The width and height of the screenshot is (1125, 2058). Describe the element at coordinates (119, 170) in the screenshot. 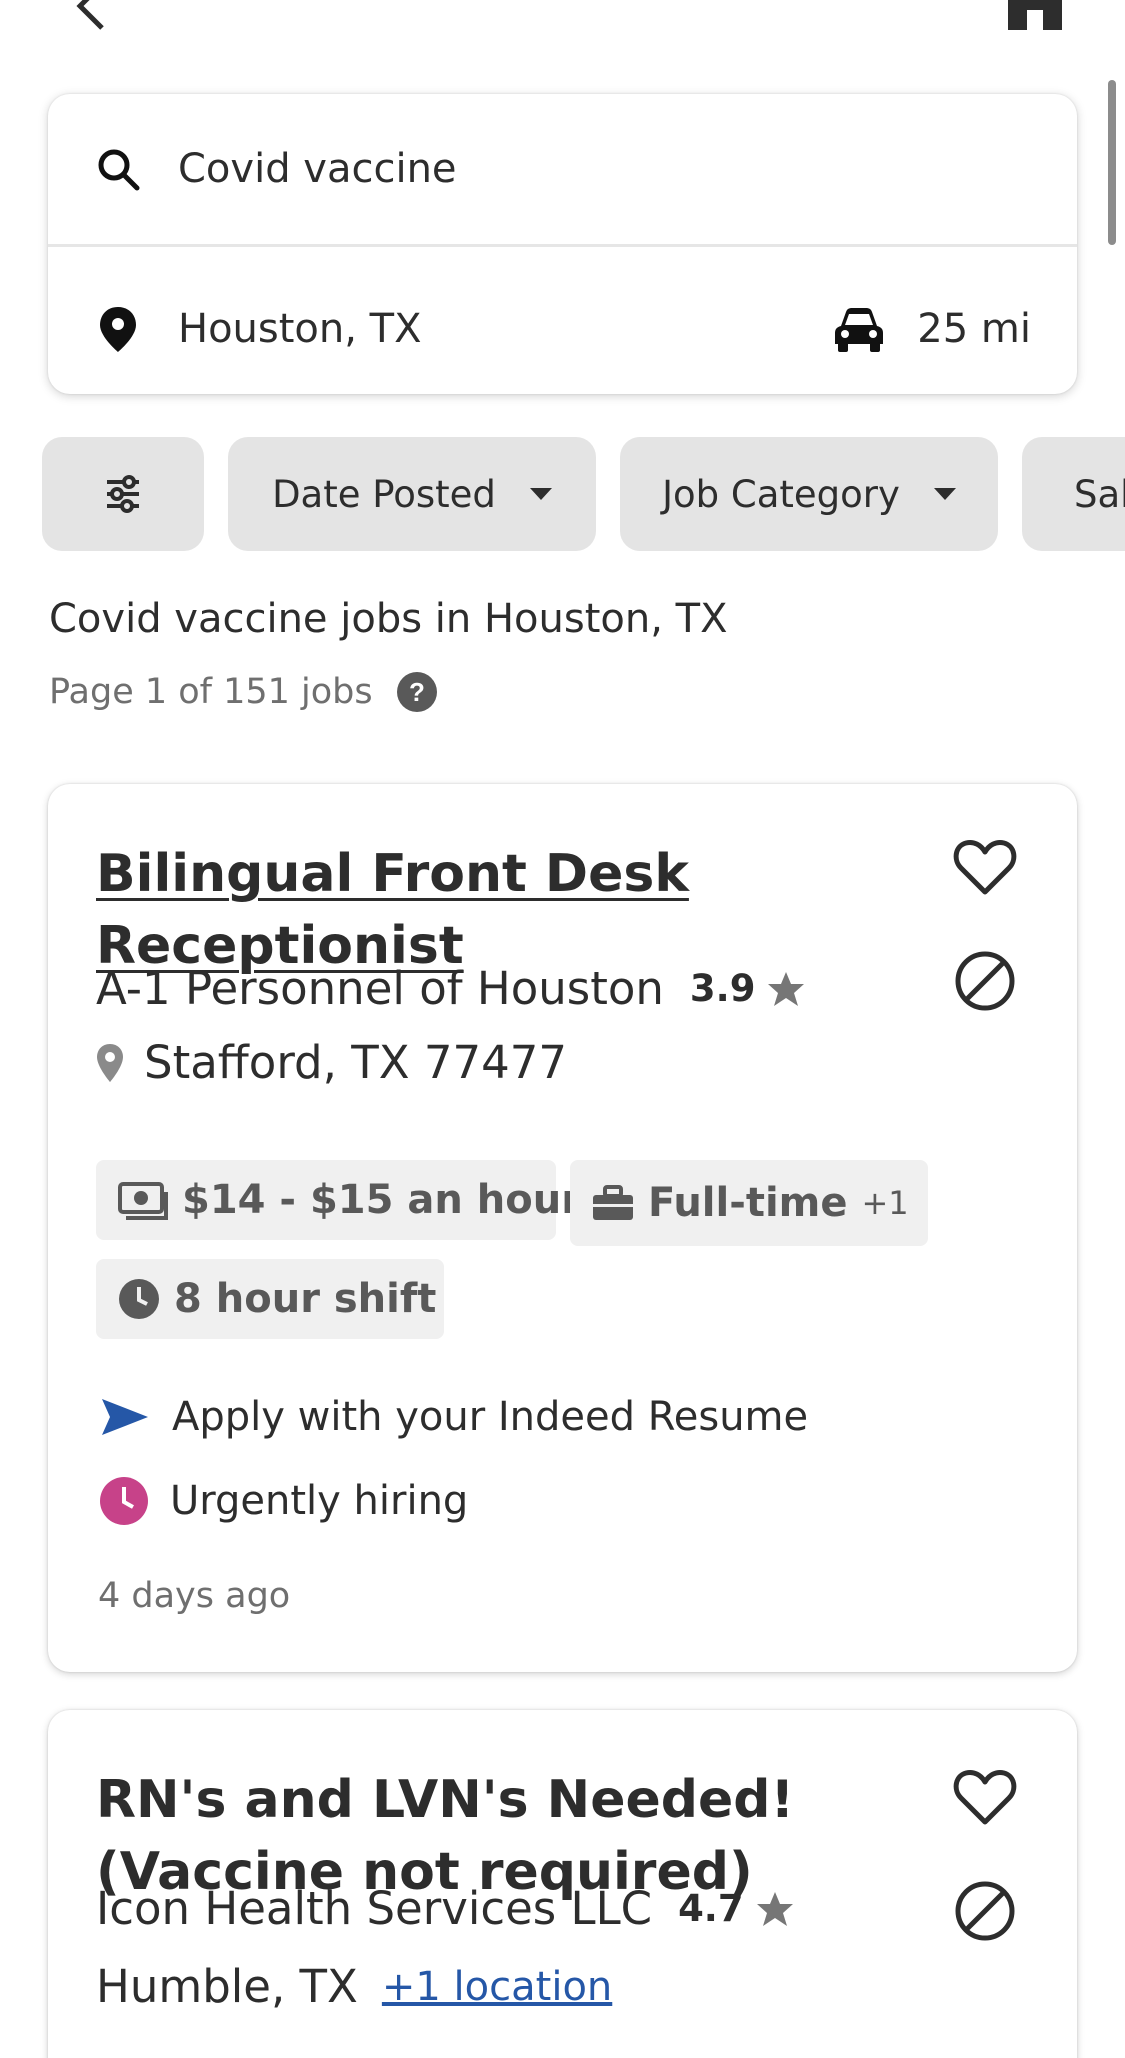

I see `search-icon` at that location.